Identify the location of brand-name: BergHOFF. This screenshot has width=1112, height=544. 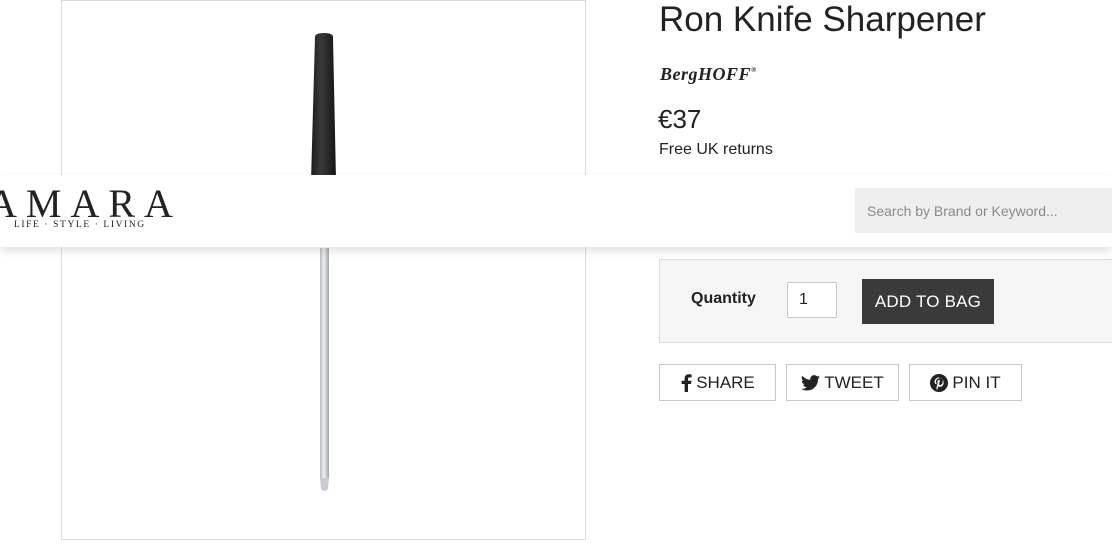
(706, 74).